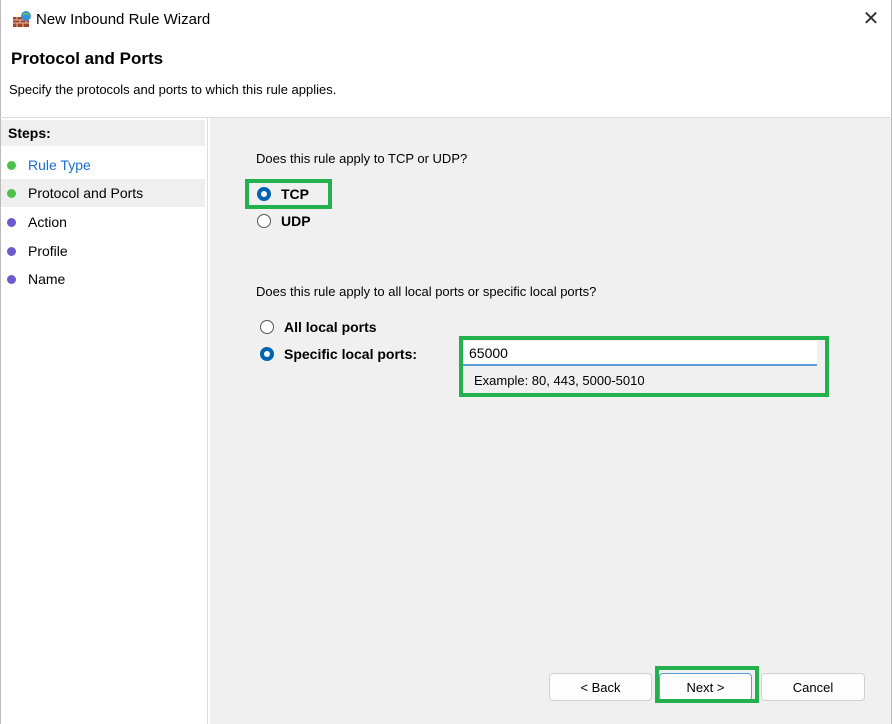  Describe the element at coordinates (264, 221) in the screenshot. I see `udp-radio` at that location.